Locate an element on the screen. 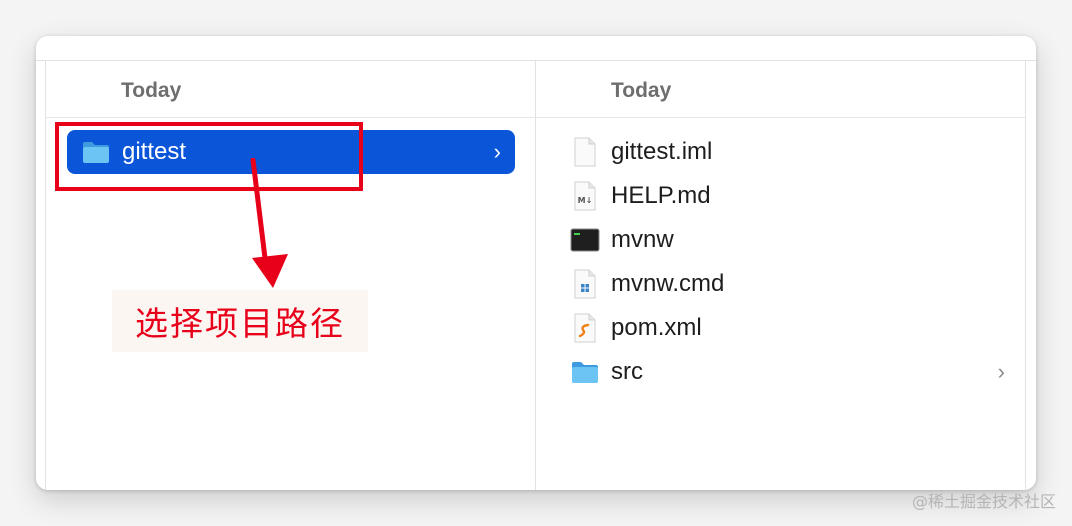  terminal-executable-icon is located at coordinates (585, 240).